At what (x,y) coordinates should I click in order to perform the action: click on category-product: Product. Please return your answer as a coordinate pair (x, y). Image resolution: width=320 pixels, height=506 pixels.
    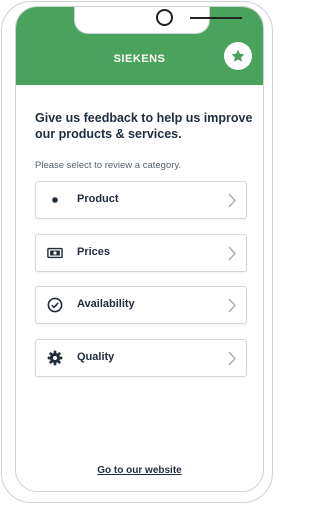
    Looking at the image, I should click on (141, 200).